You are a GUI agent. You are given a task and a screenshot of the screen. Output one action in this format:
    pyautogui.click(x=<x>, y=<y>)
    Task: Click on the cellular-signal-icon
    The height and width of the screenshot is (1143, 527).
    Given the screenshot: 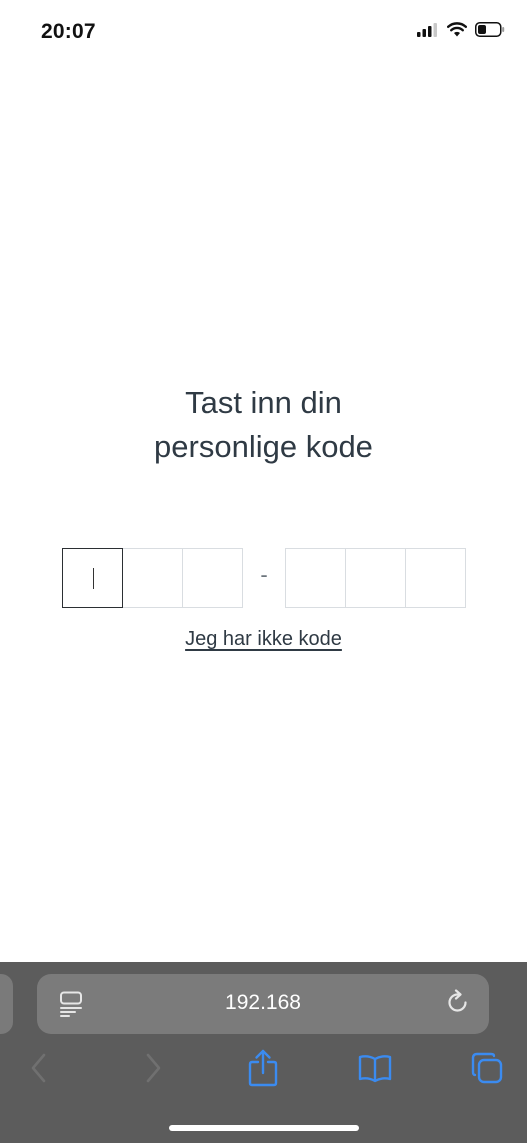 What is the action you would take?
    pyautogui.click(x=428, y=32)
    